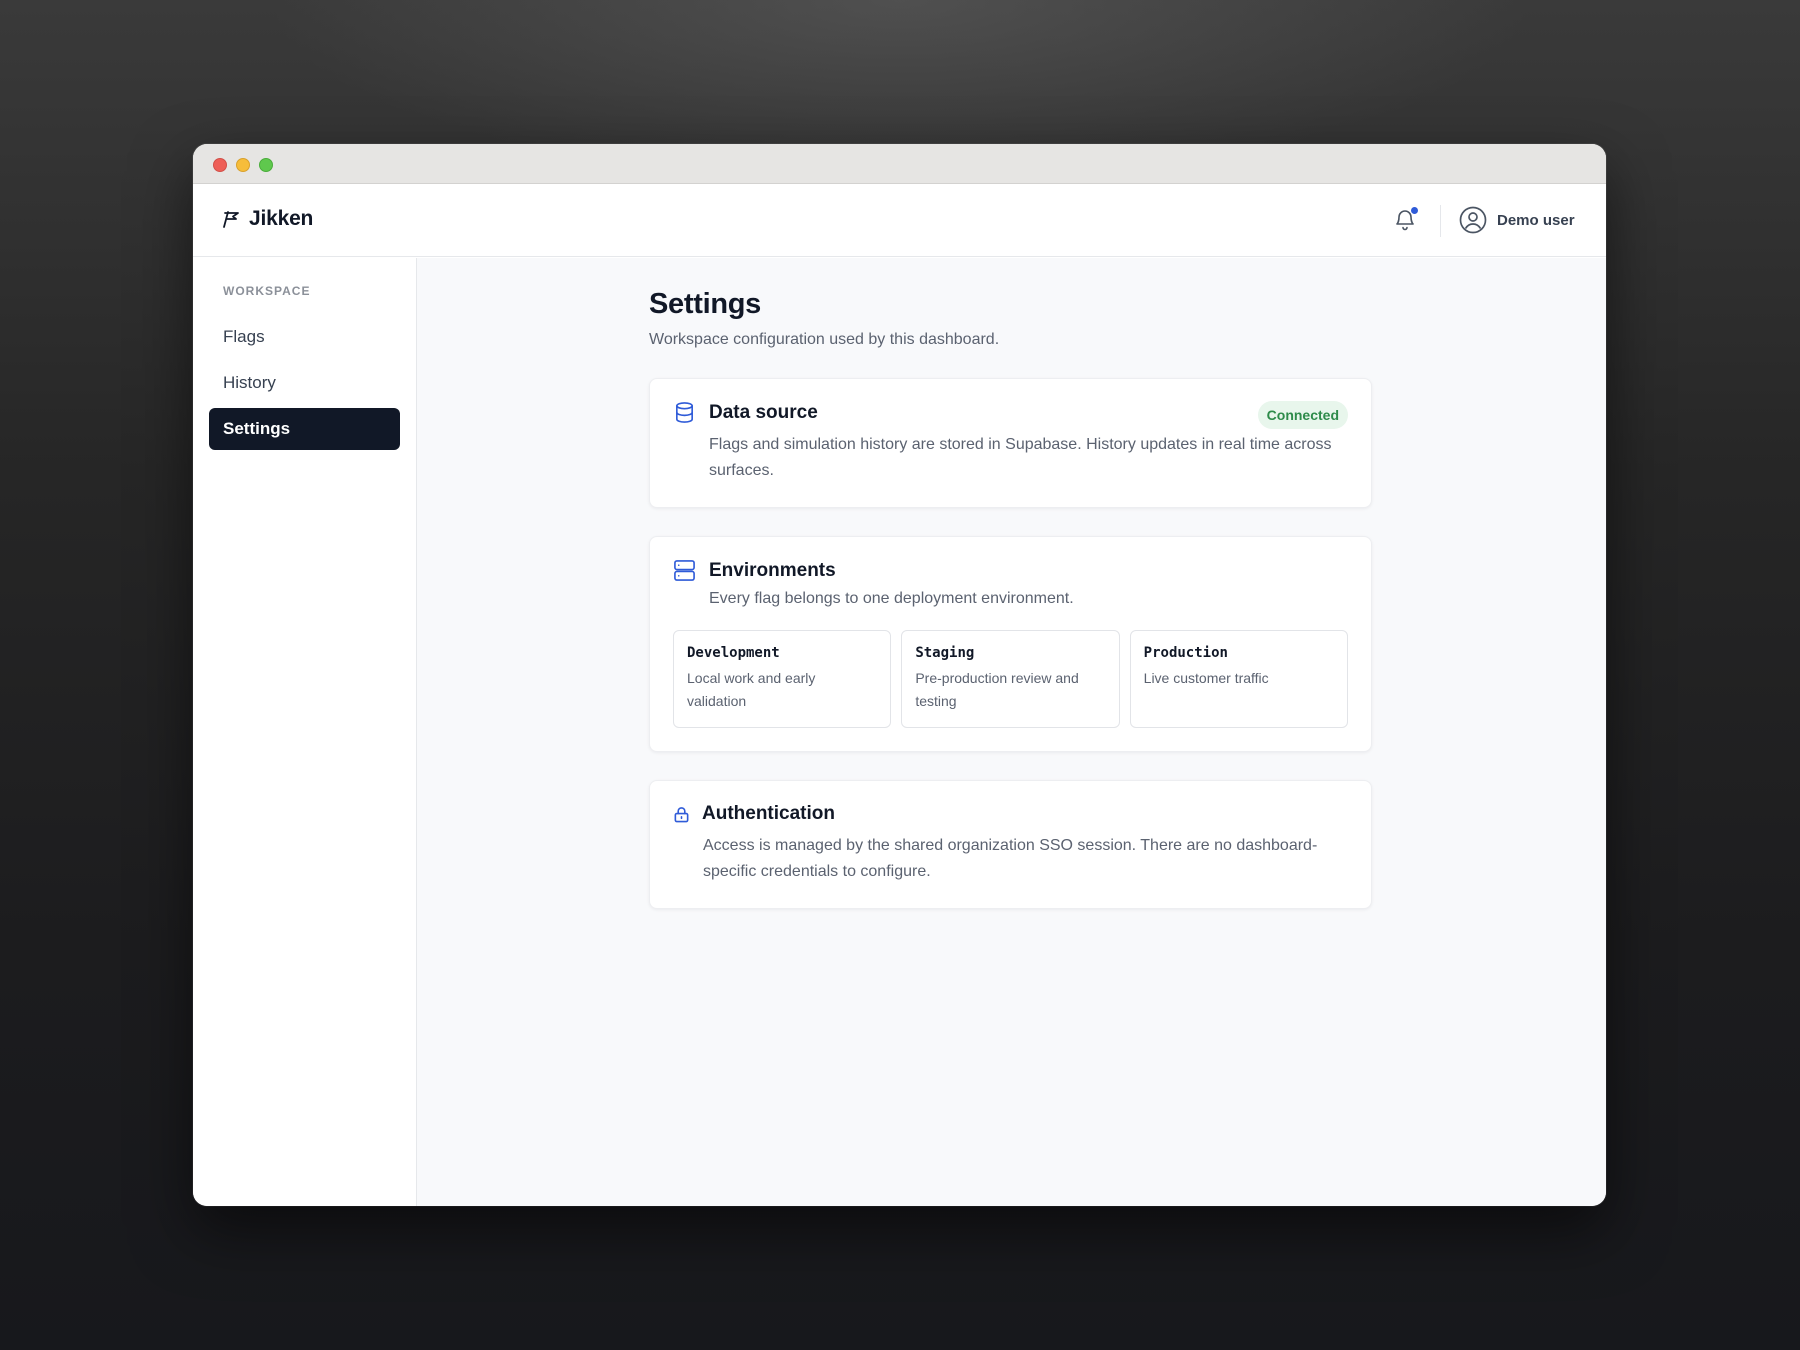 Image resolution: width=1800 pixels, height=1350 pixels. Describe the element at coordinates (763, 412) in the screenshot. I see `data-source-title: Data source` at that location.